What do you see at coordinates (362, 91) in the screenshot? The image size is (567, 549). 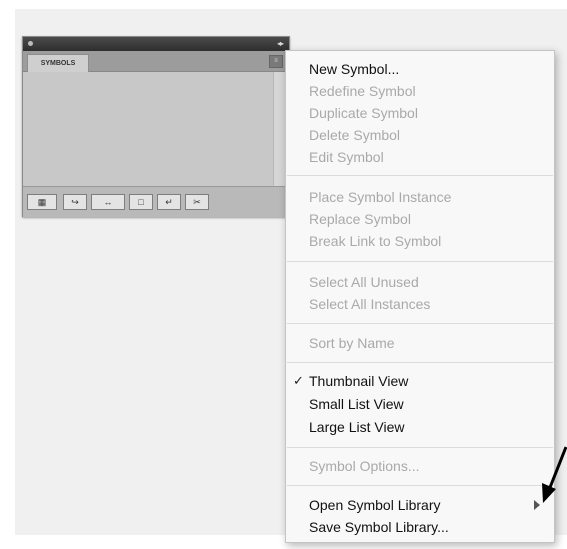 I see `menu-item-redefine-symbol: Redefine Symbol` at bounding box center [362, 91].